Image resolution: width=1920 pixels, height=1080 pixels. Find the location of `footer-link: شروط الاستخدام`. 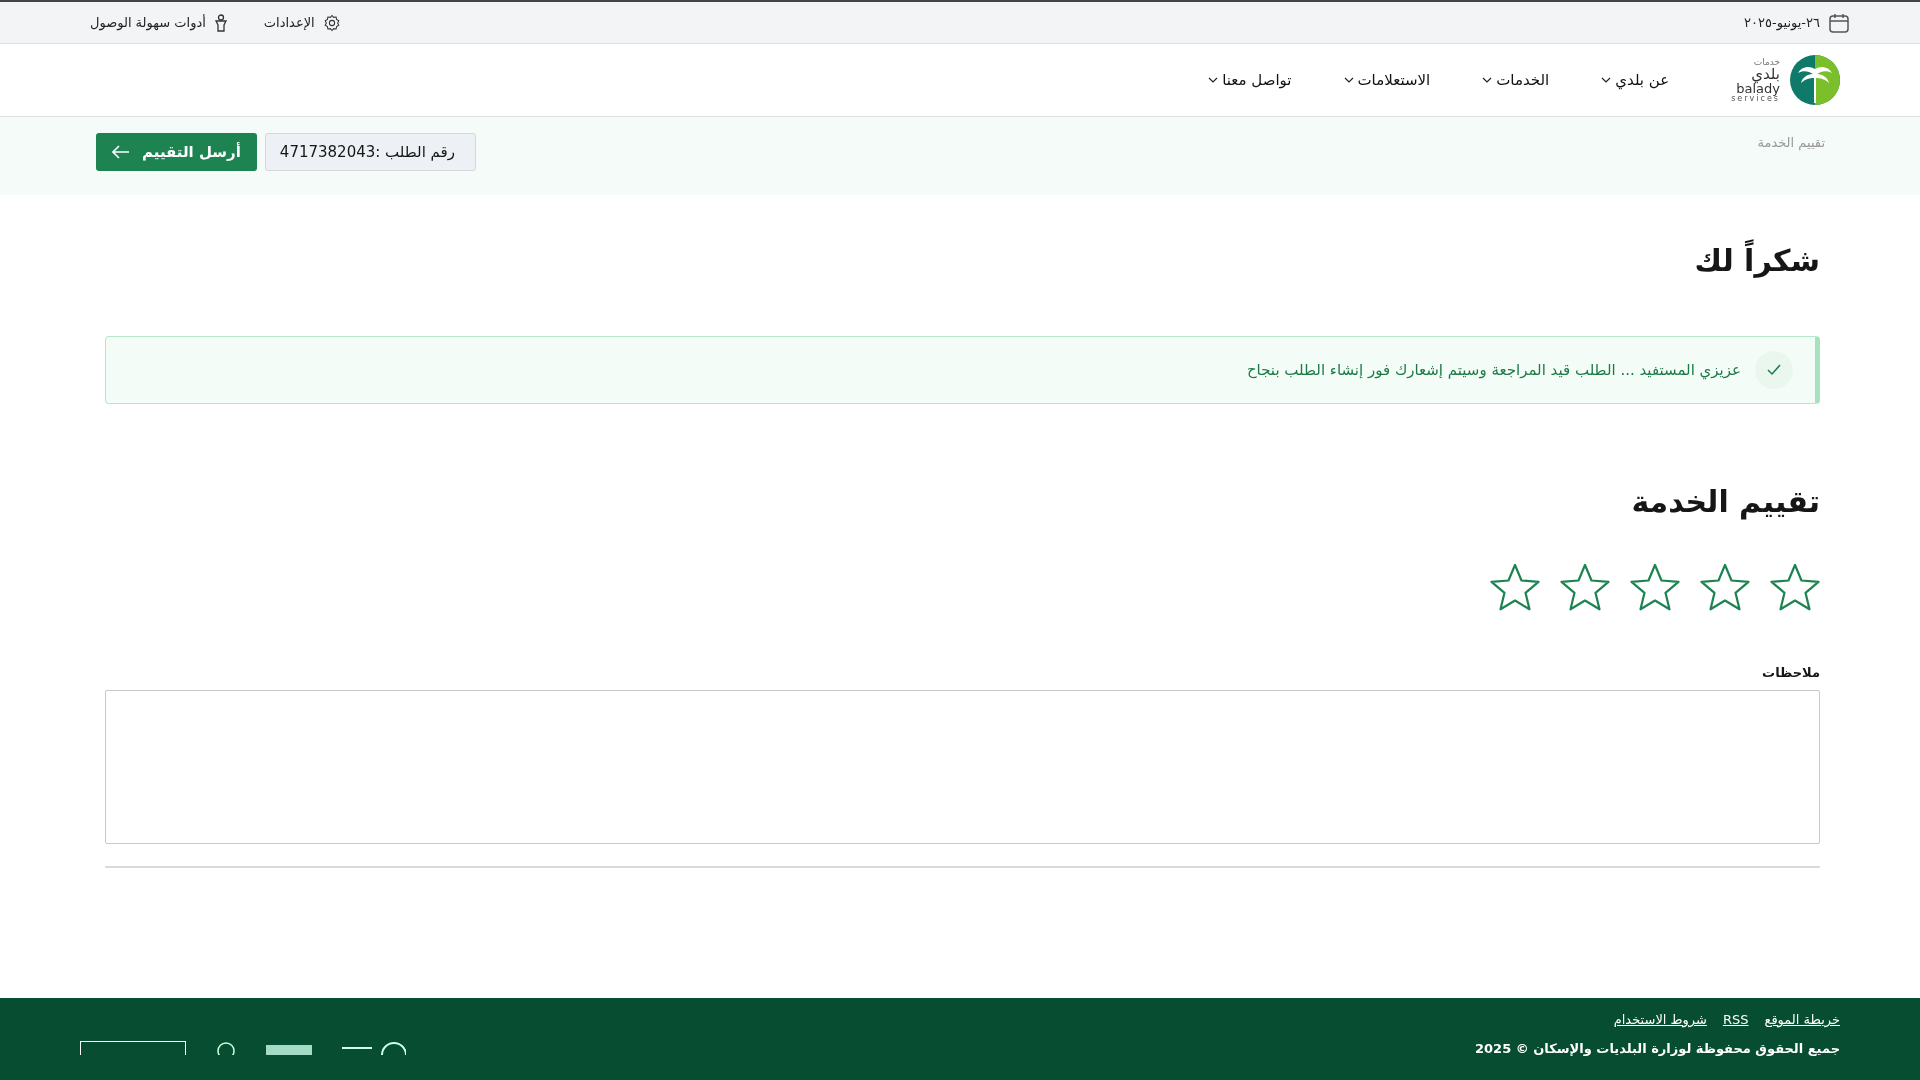

footer-link: شروط الاستخدام is located at coordinates (1660, 1019).